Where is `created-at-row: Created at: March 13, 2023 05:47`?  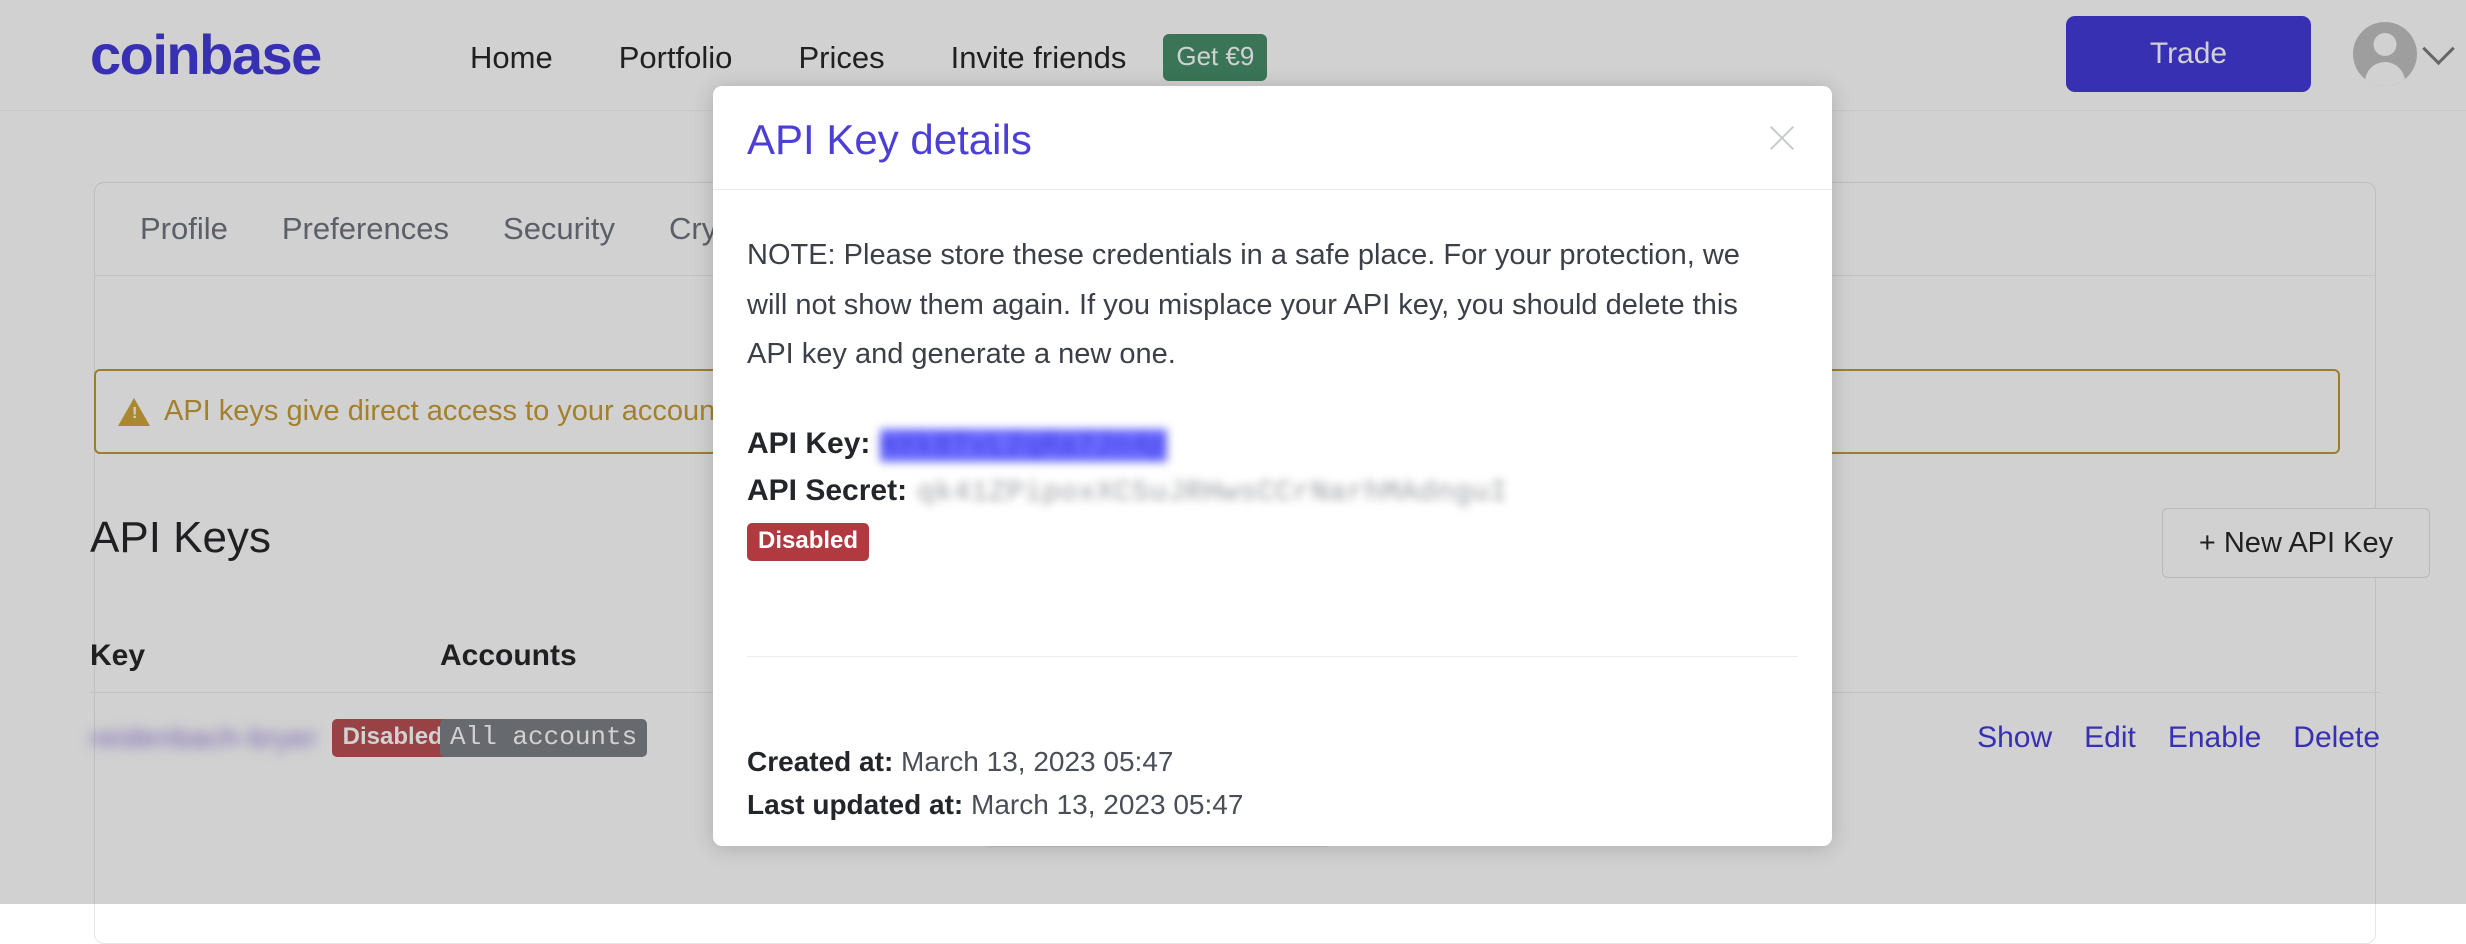 created-at-row: Created at: March 13, 2023 05:47 is located at coordinates (995, 762).